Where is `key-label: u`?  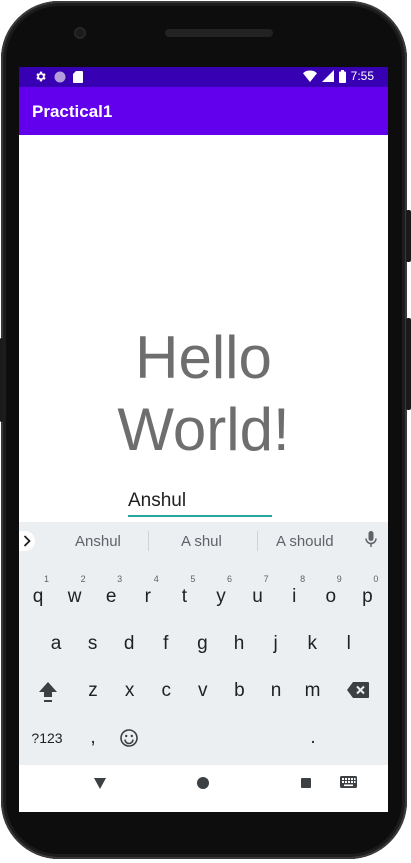
key-label: u is located at coordinates (257, 596).